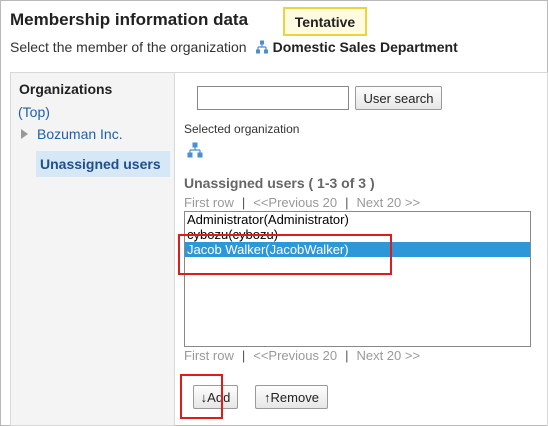 The image size is (548, 426). What do you see at coordinates (66, 89) in the screenshot?
I see `tree-heading: Organizations` at bounding box center [66, 89].